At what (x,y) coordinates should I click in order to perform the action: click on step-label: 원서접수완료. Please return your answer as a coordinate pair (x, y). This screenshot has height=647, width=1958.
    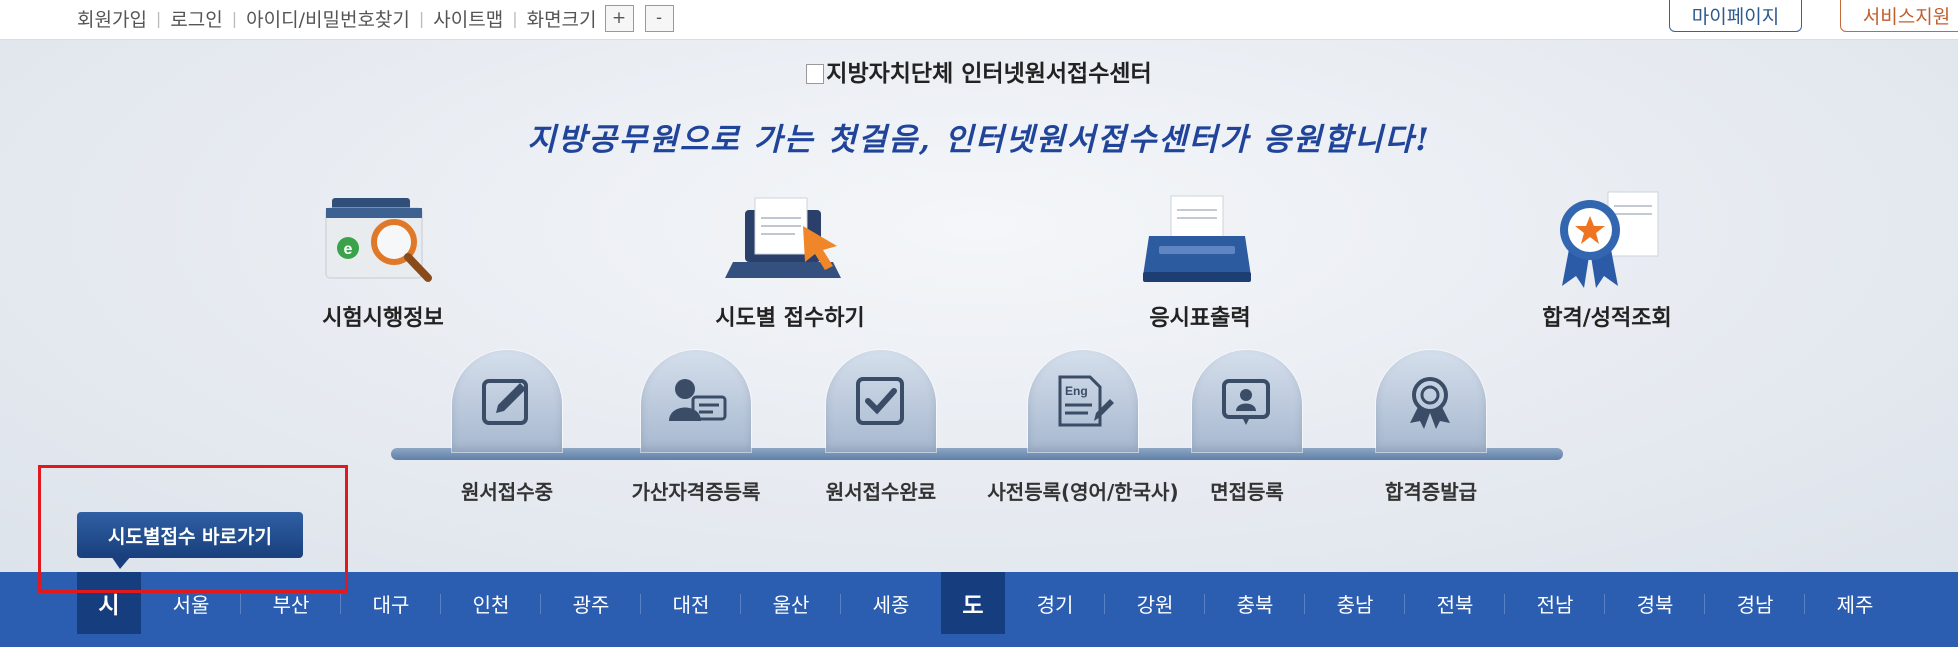
    Looking at the image, I should click on (881, 492).